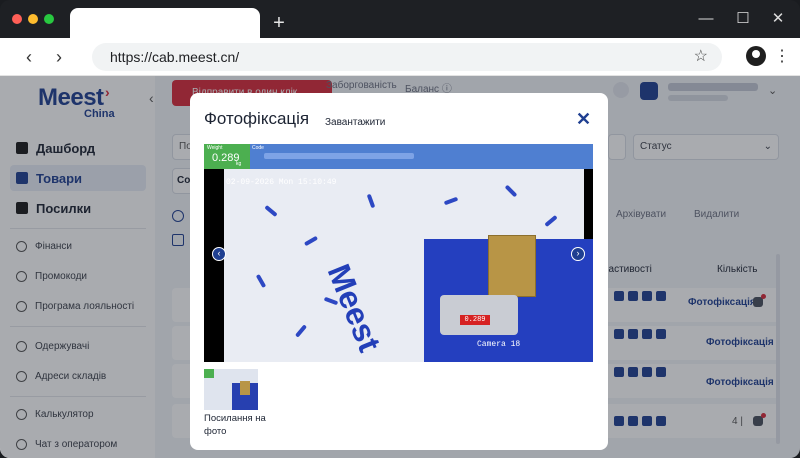  What do you see at coordinates (49, 19) in the screenshot?
I see `maximize-window-dot` at bounding box center [49, 19].